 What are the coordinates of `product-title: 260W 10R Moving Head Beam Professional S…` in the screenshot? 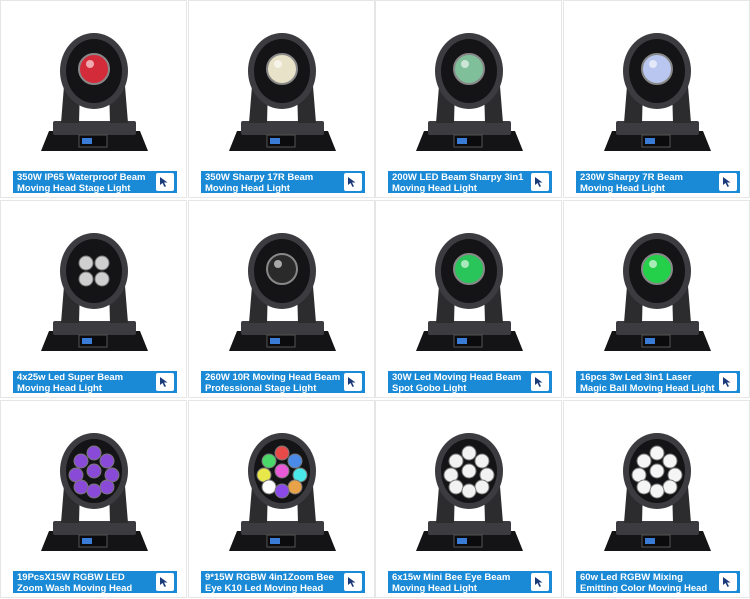 It's located at (272, 382).